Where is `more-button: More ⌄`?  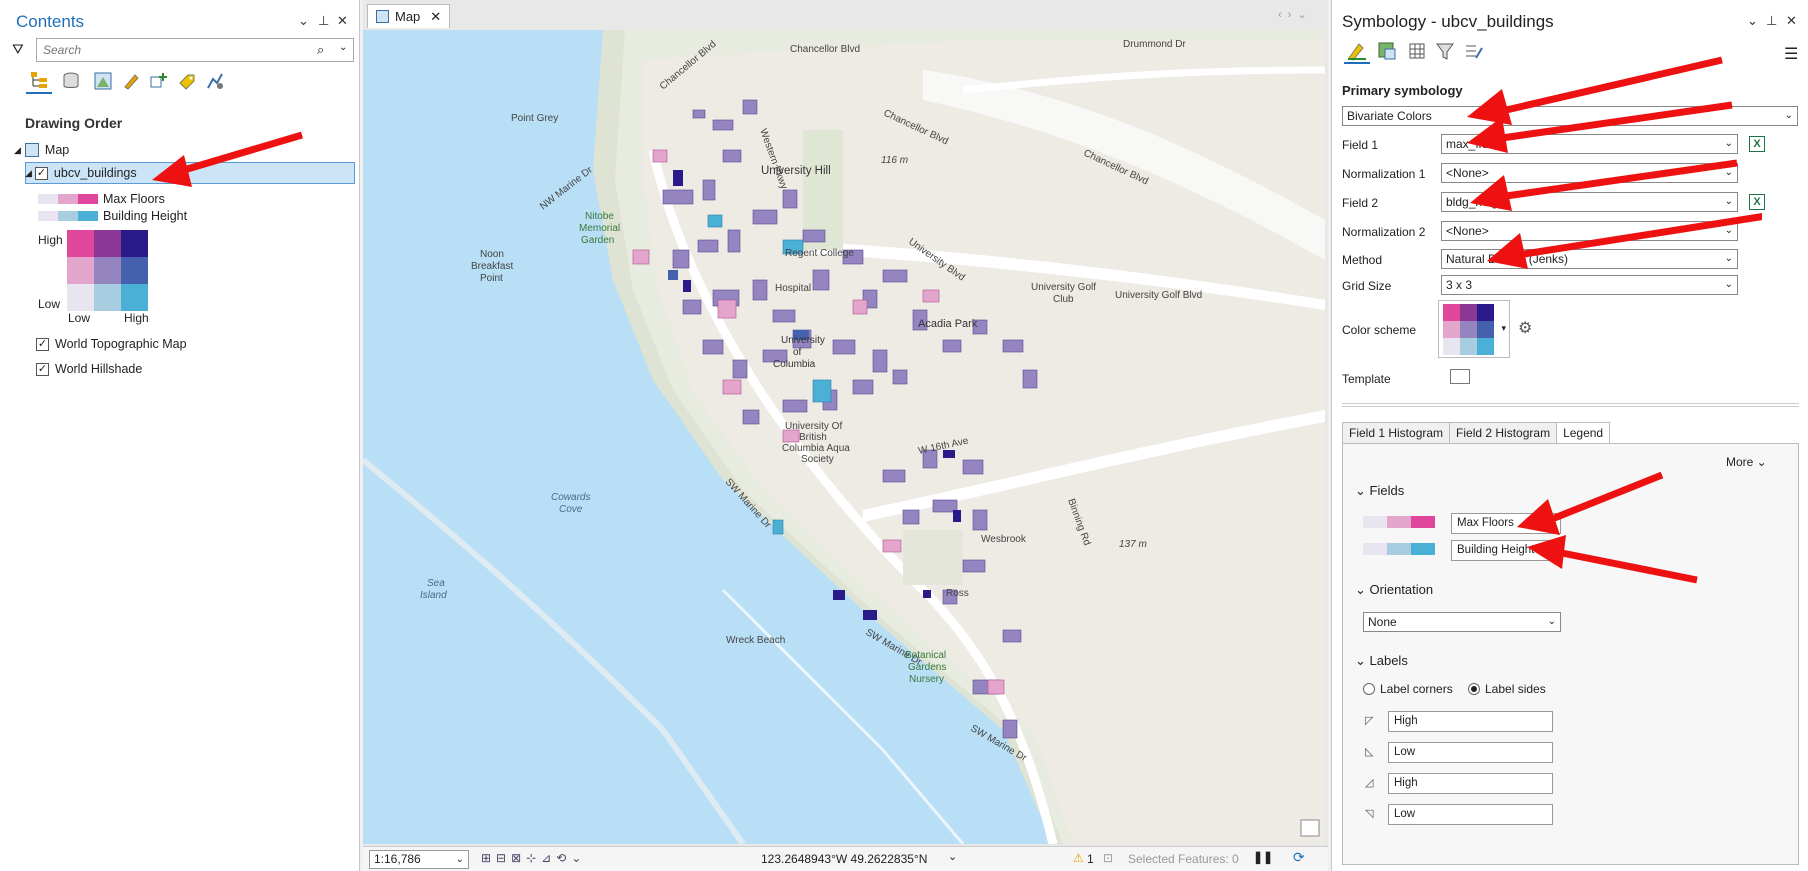
more-button: More ⌄ is located at coordinates (1746, 462).